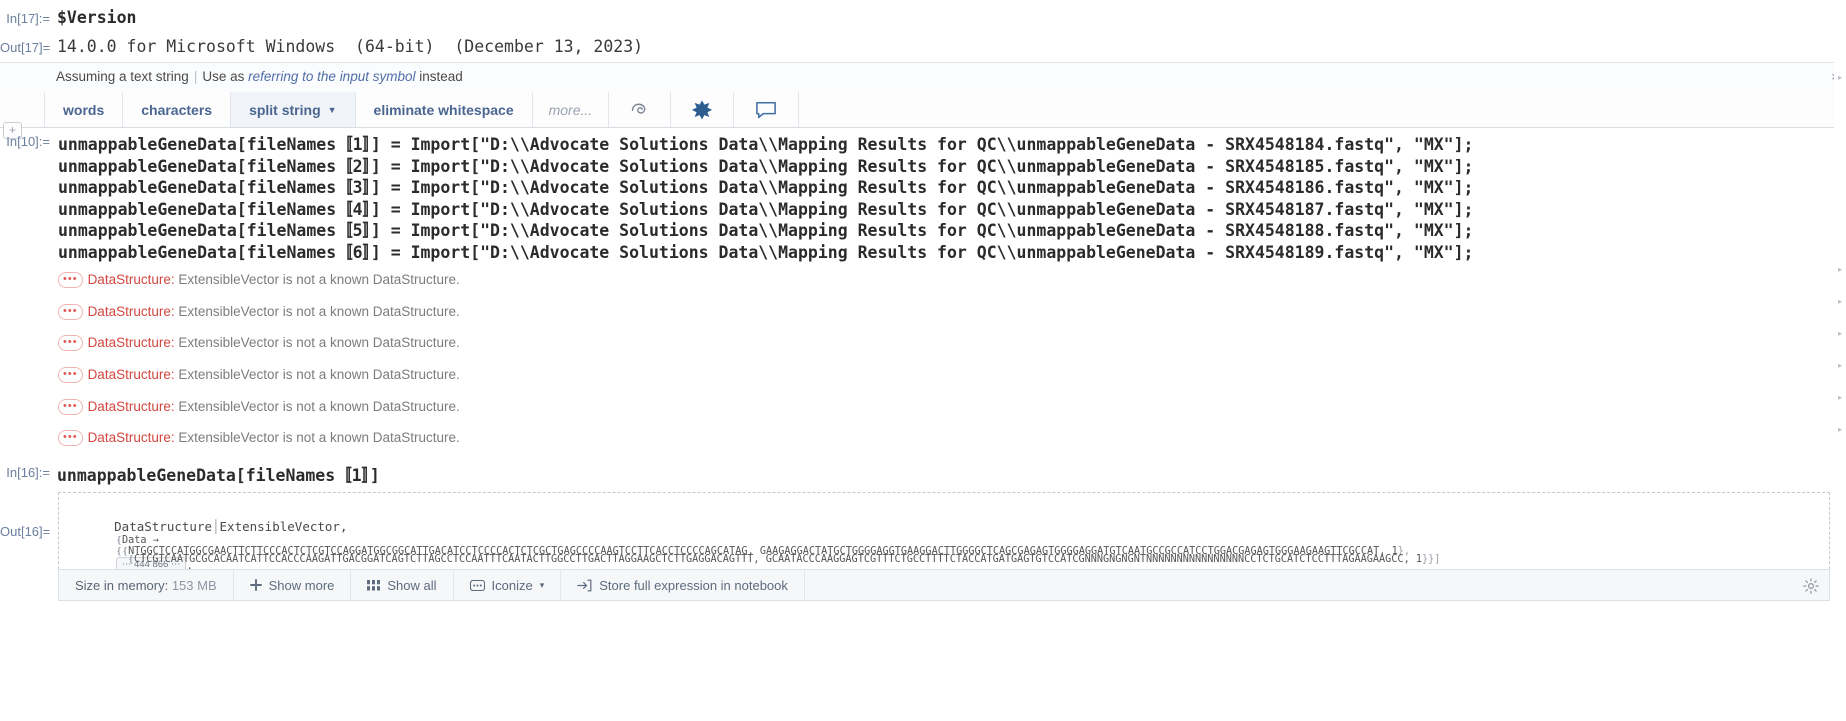 This screenshot has width=1846, height=721. Describe the element at coordinates (25, 47) in the screenshot. I see `out-label-17: Out[17]=` at that location.